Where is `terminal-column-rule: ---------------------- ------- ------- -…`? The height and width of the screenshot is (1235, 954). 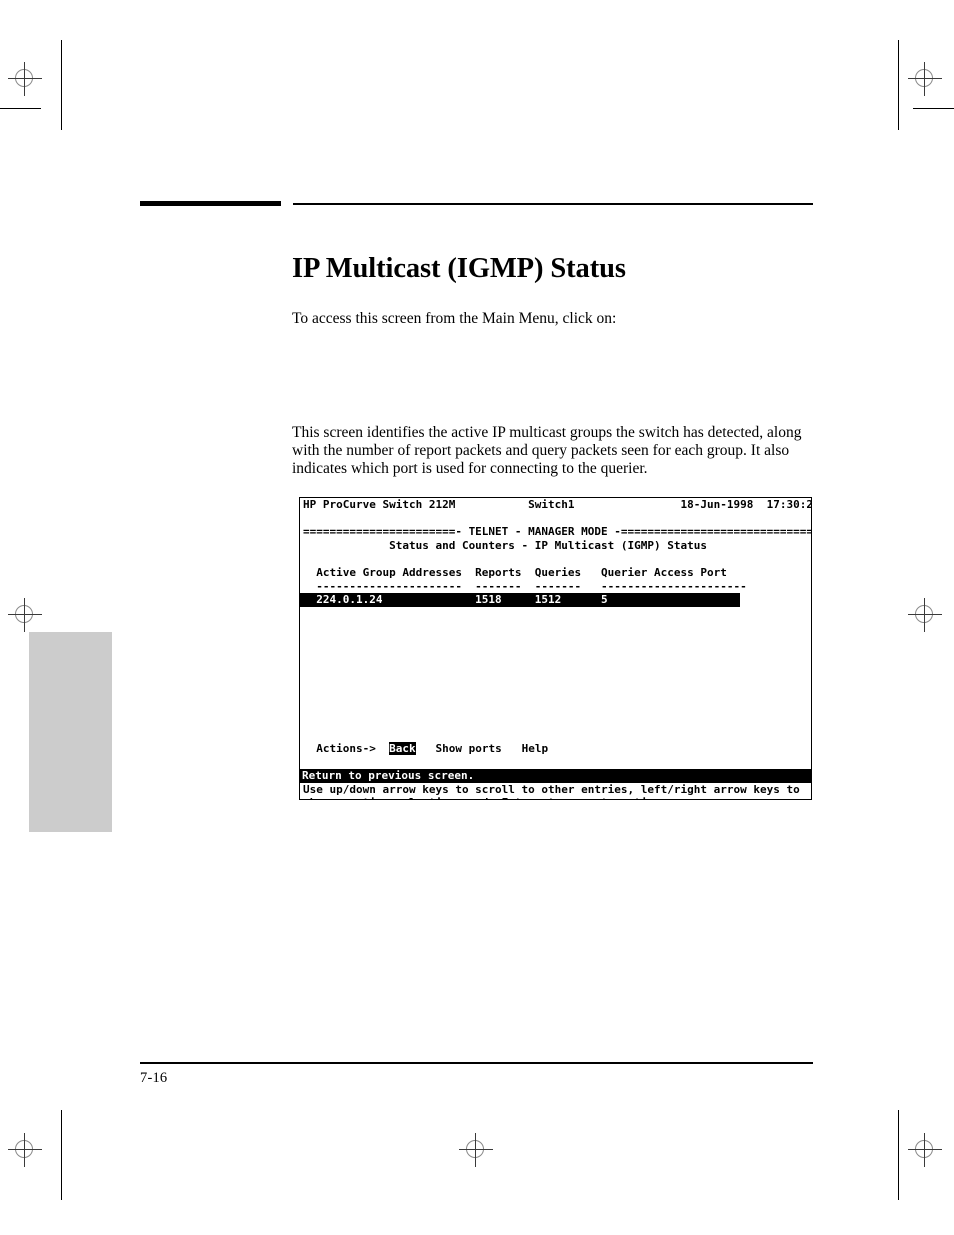 terminal-column-rule: ---------------------- ------- ------- -… is located at coordinates (525, 586).